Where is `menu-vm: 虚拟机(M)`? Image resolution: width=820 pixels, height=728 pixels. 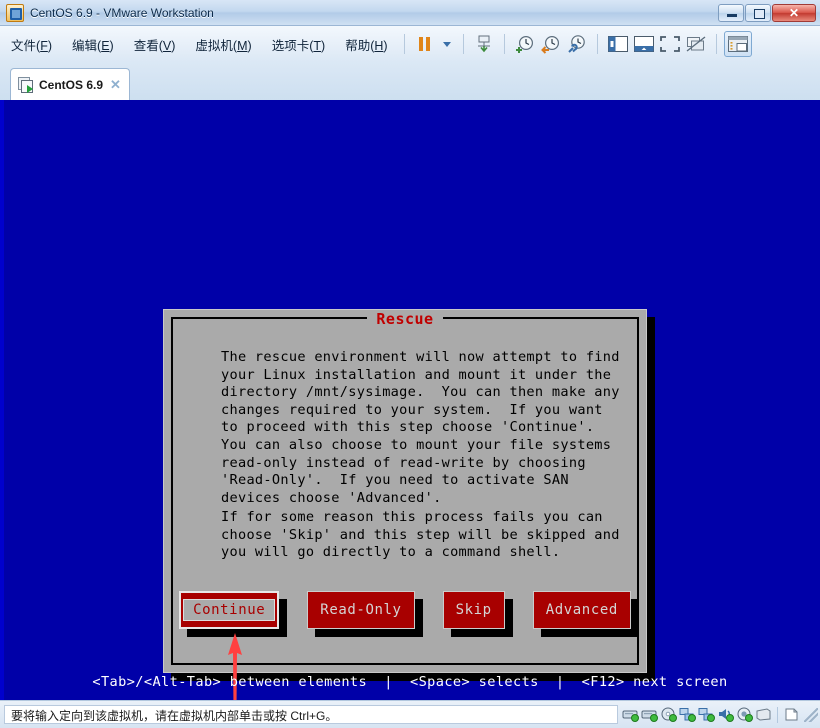 menu-vm: 虚拟机(M) is located at coordinates (223, 44).